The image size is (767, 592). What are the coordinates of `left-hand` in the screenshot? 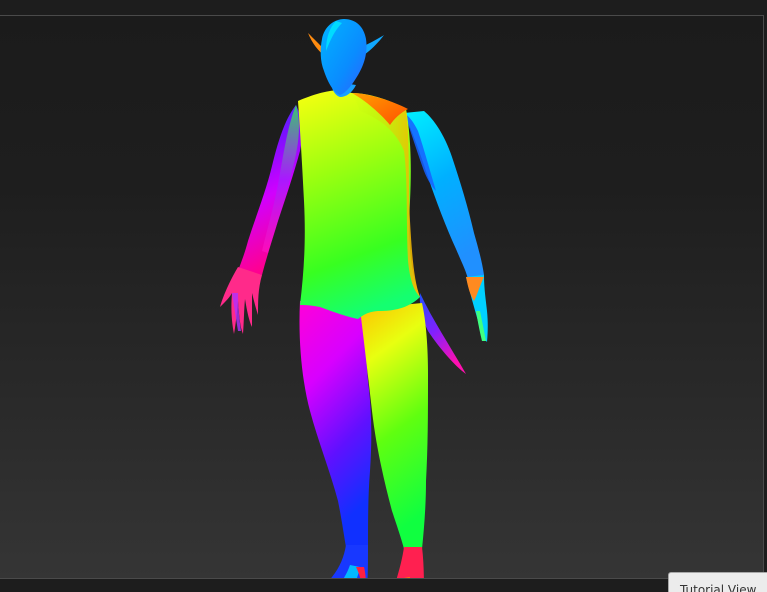 It's located at (241, 300).